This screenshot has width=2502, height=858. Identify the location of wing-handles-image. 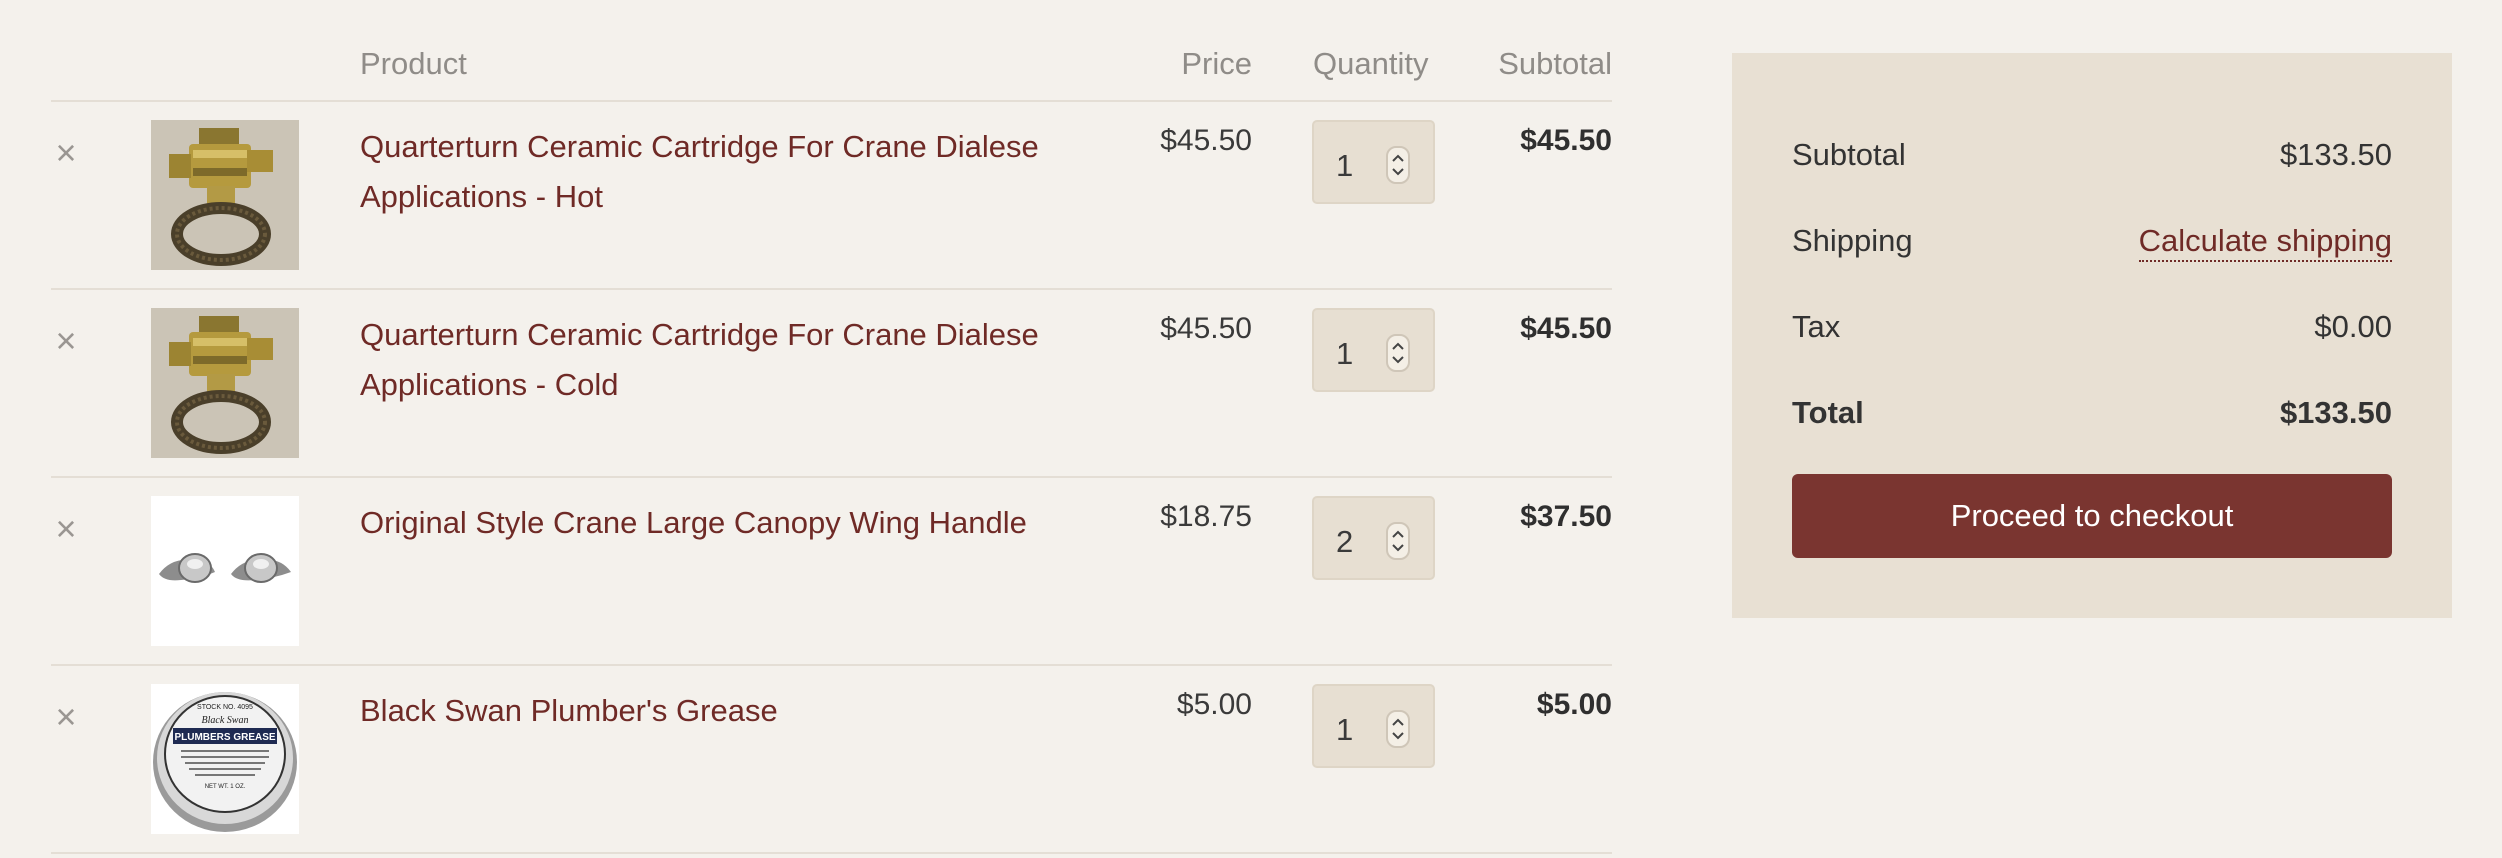
(225, 571).